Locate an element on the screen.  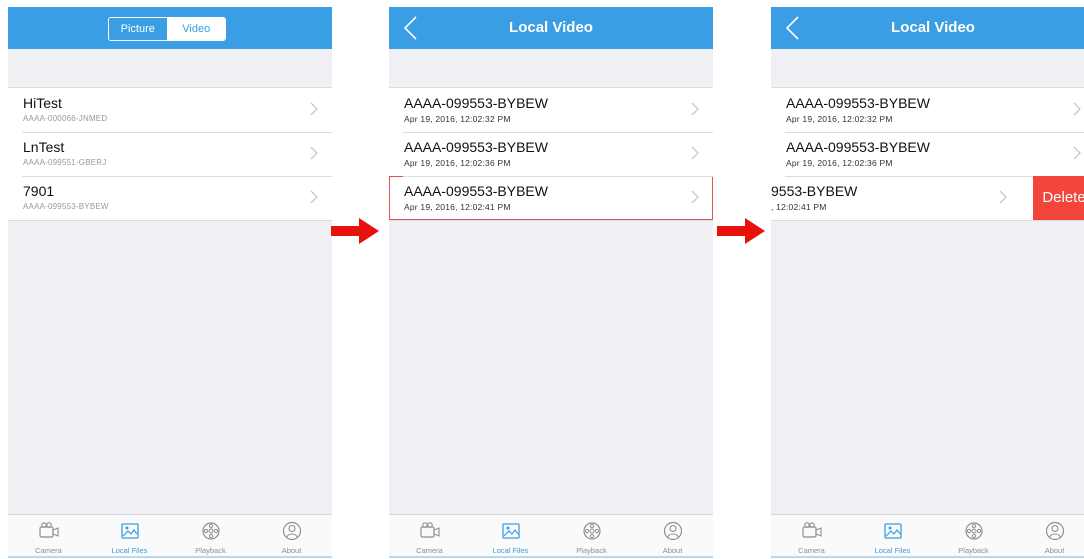
navigation-bar: Picture Video is located at coordinates (170, 28).